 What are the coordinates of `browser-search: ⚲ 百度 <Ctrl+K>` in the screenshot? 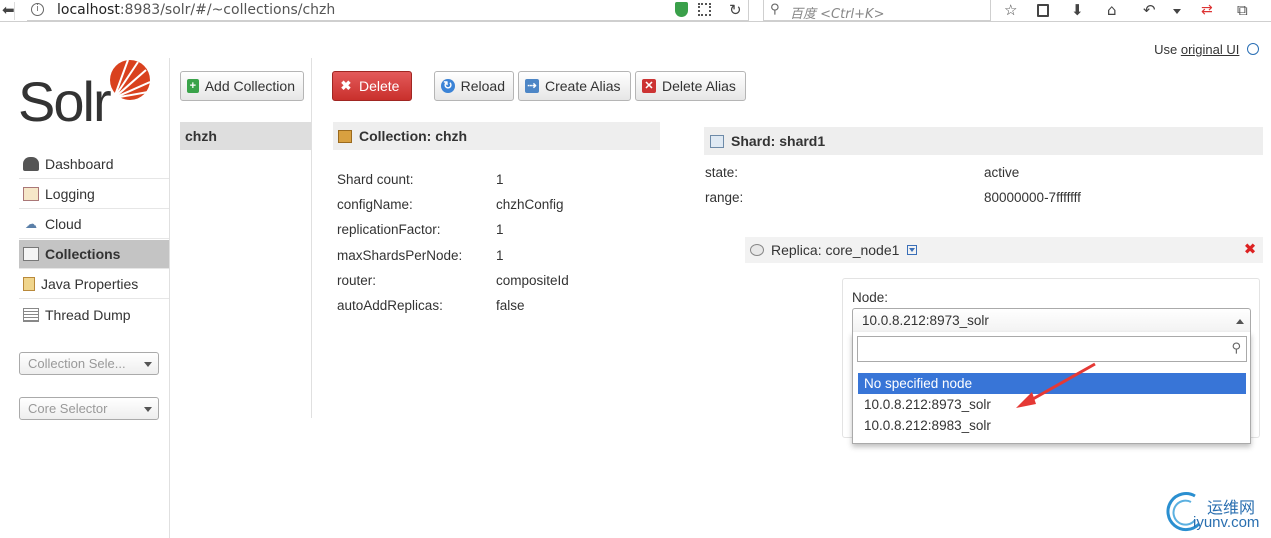 It's located at (877, 11).